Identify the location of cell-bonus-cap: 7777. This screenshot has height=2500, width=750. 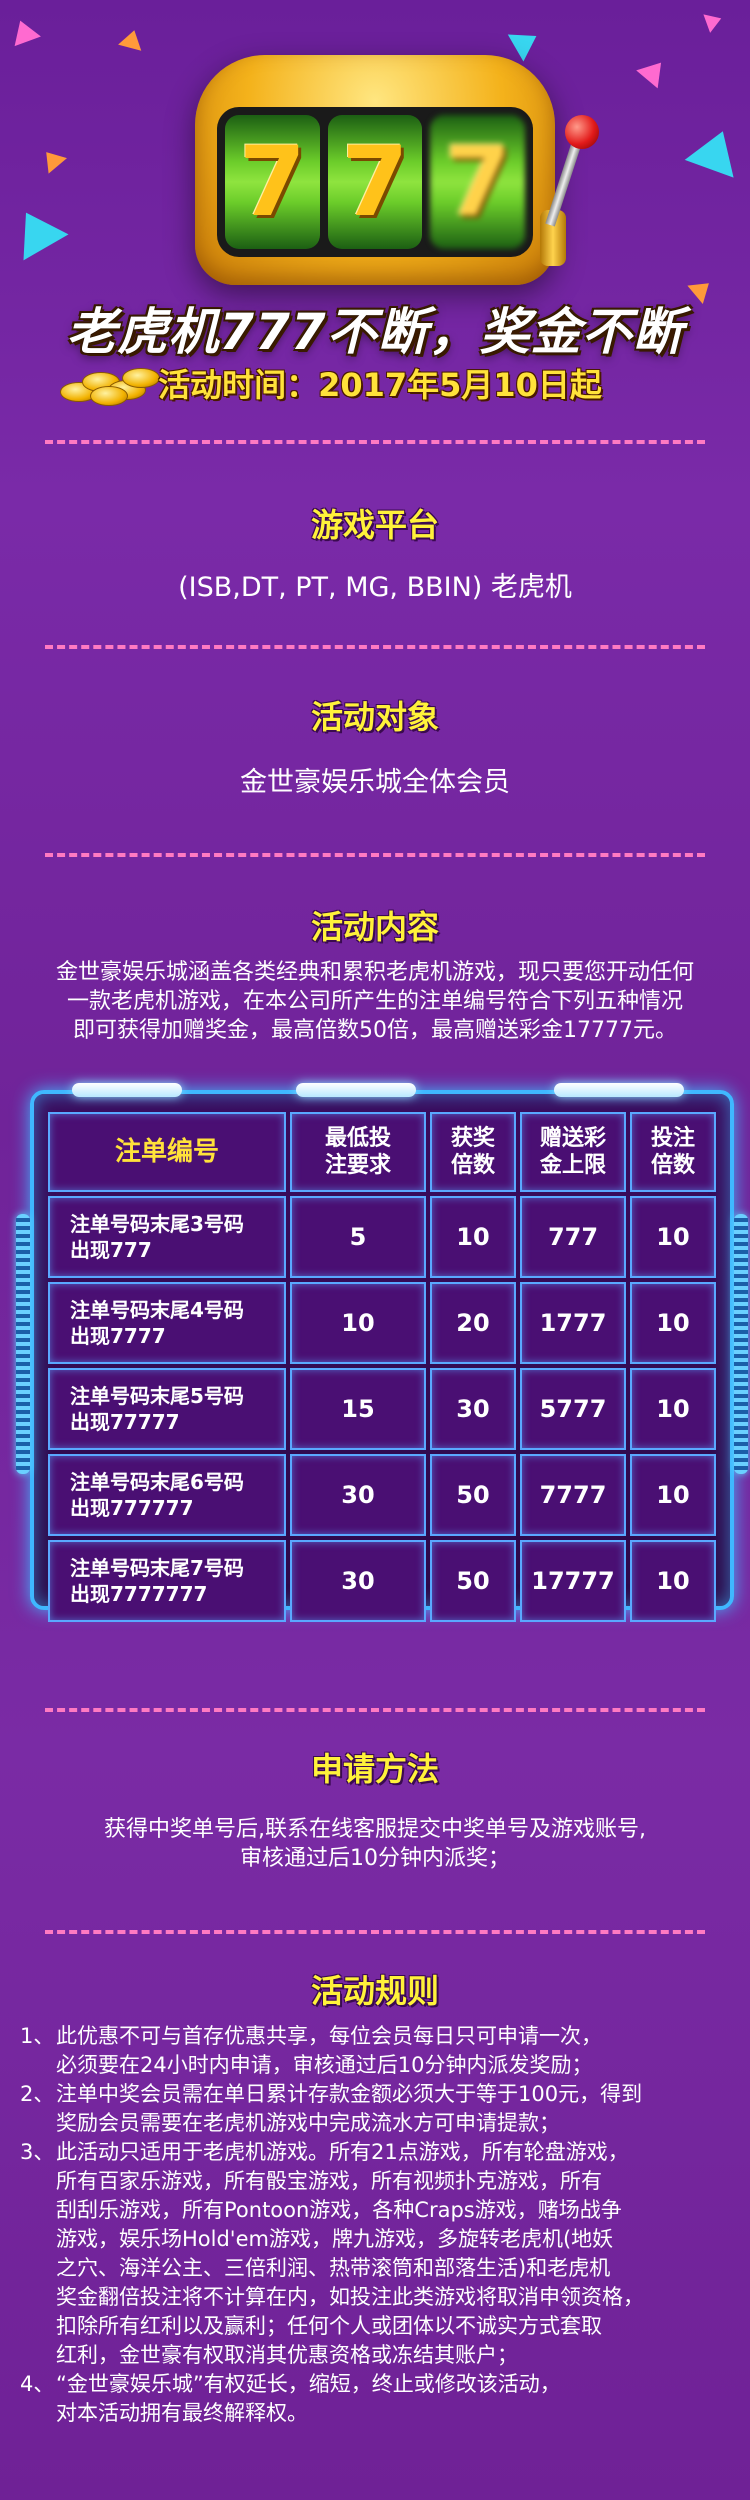
(573, 1495).